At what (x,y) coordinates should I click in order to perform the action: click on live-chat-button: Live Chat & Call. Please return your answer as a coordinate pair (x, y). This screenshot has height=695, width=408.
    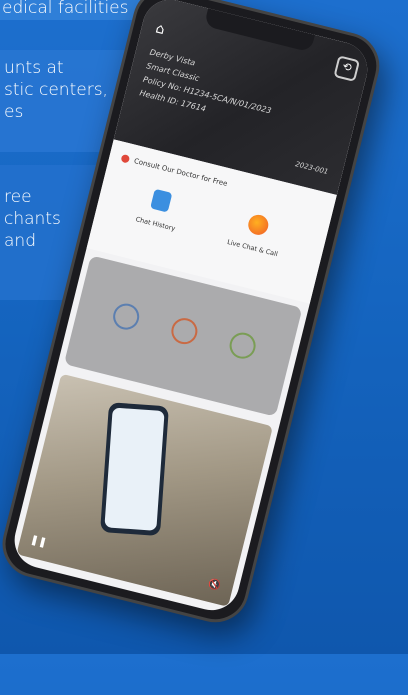
    Looking at the image, I should click on (256, 234).